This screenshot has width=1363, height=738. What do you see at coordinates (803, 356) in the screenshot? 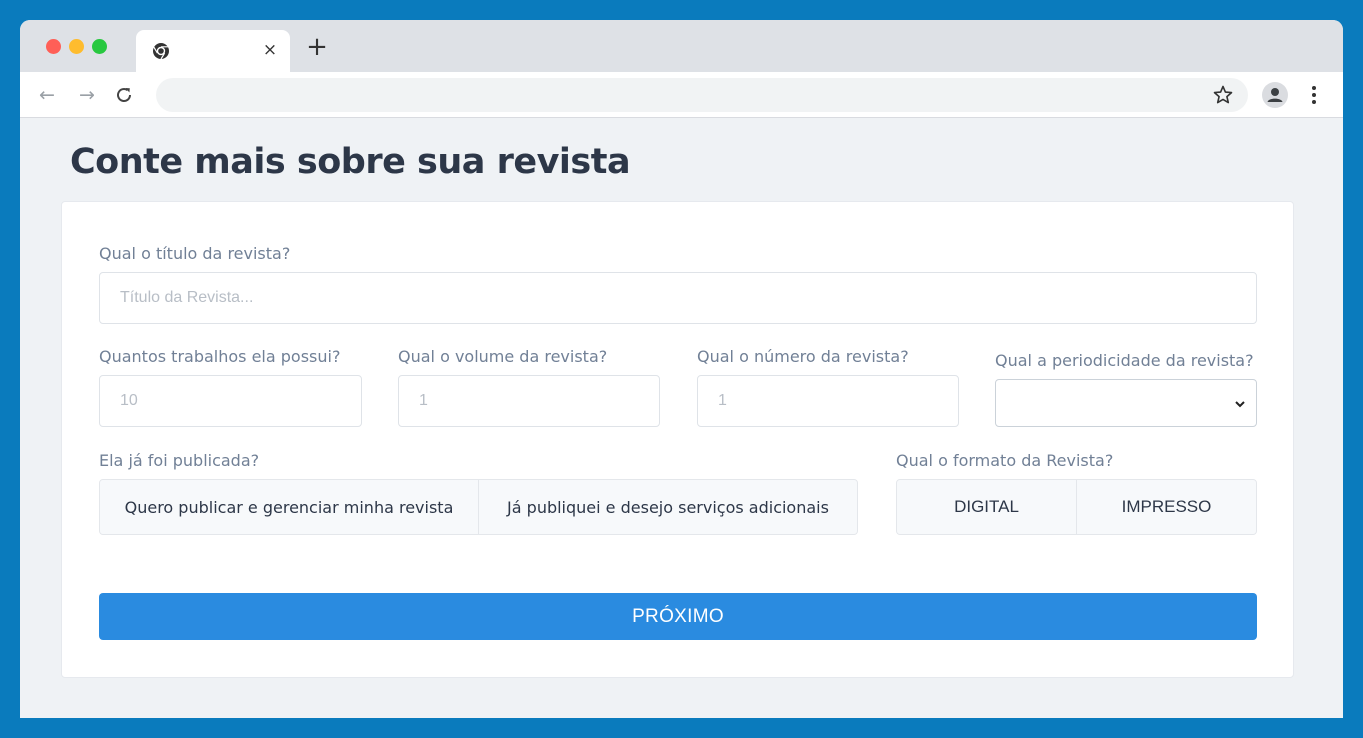
I see `number-label: Qual o número da revista?` at bounding box center [803, 356].